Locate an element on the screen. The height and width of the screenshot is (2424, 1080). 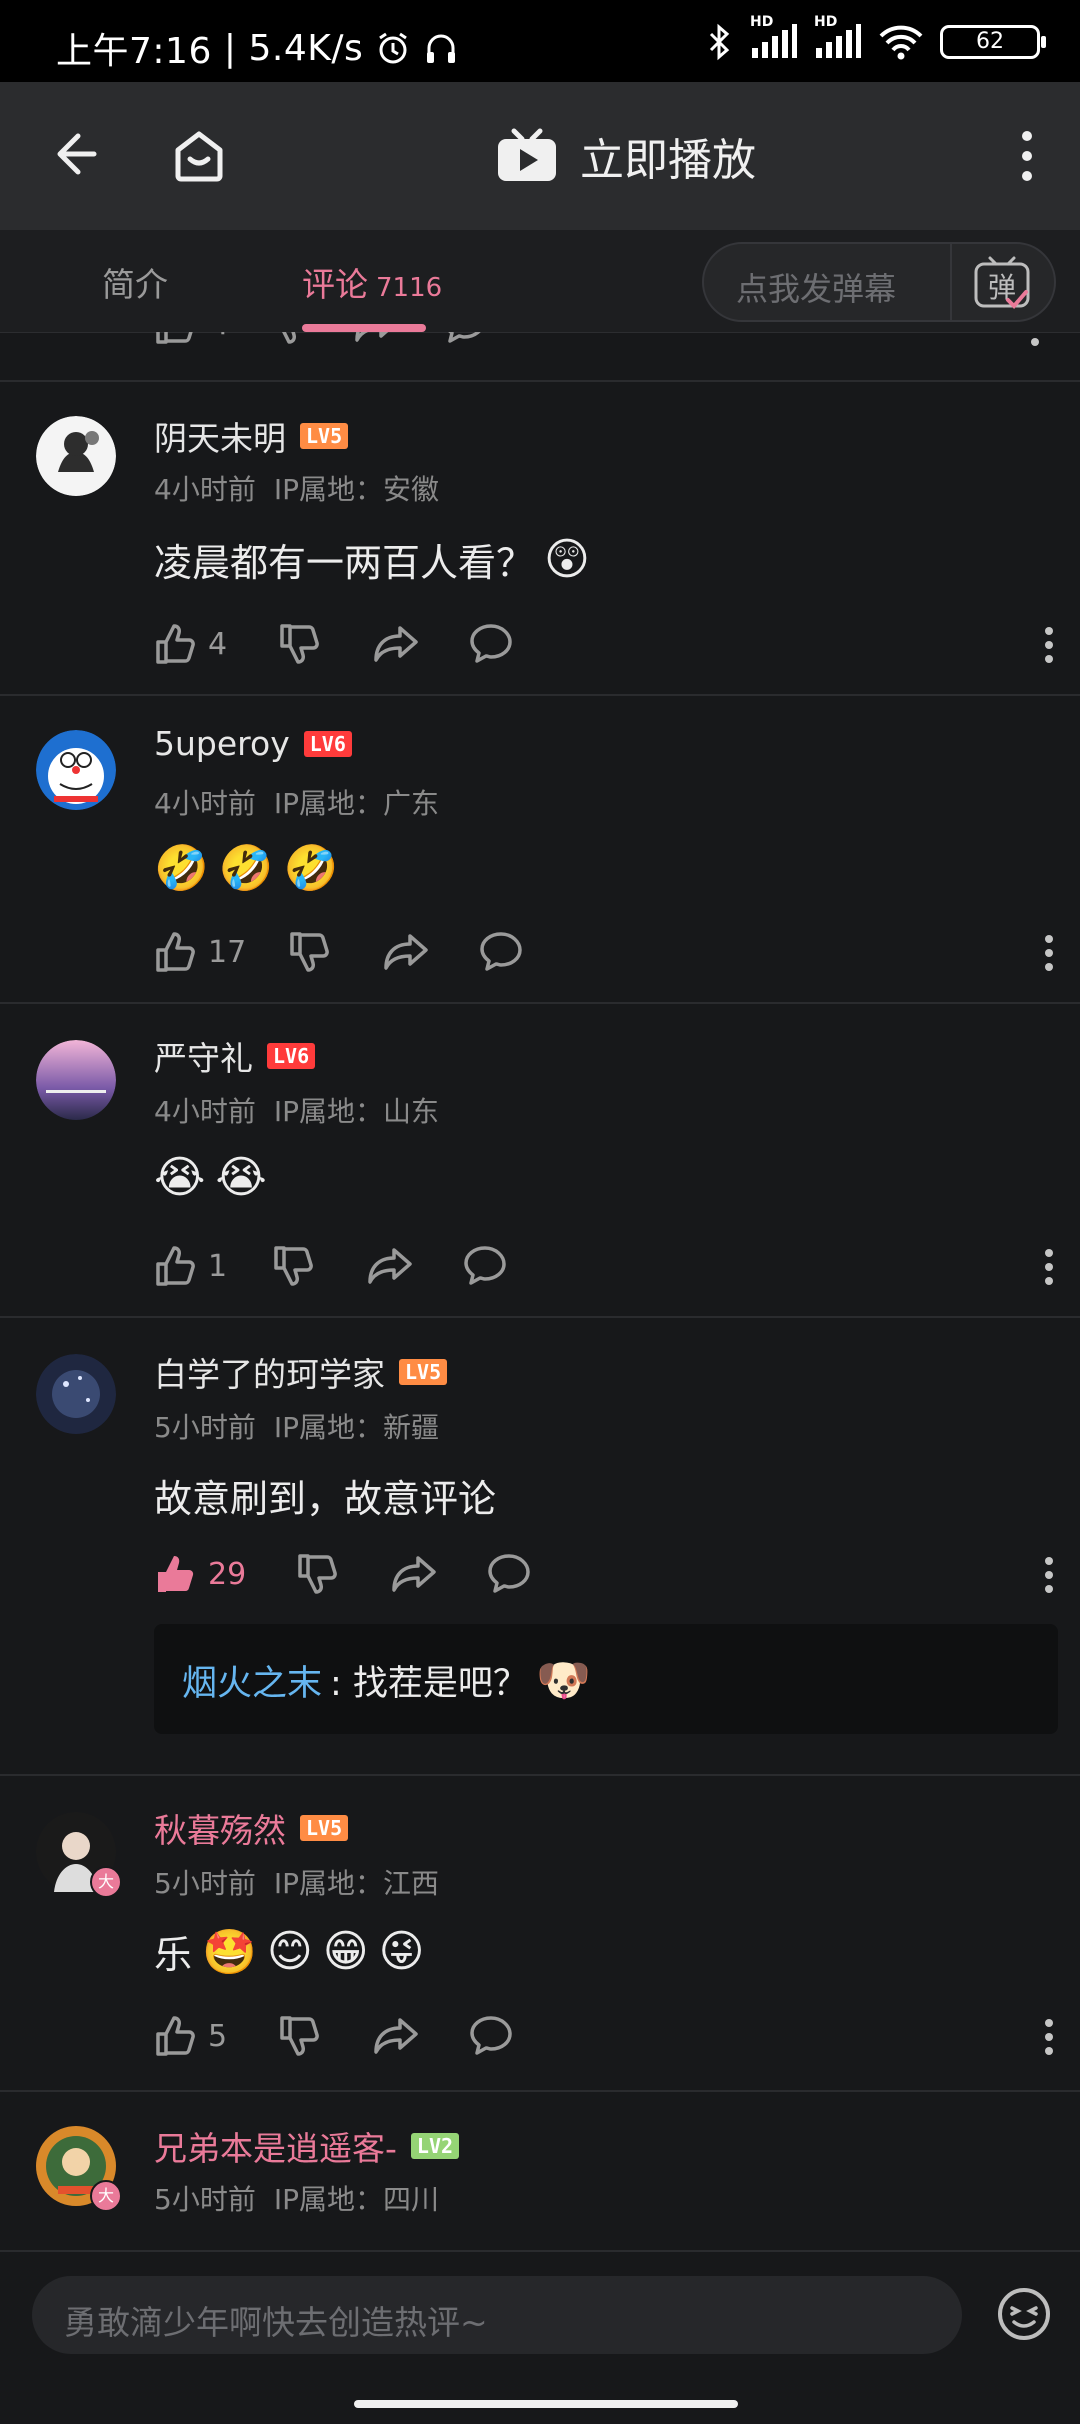
danmaku-input: 点我发弹幕 弹 is located at coordinates (879, 282).